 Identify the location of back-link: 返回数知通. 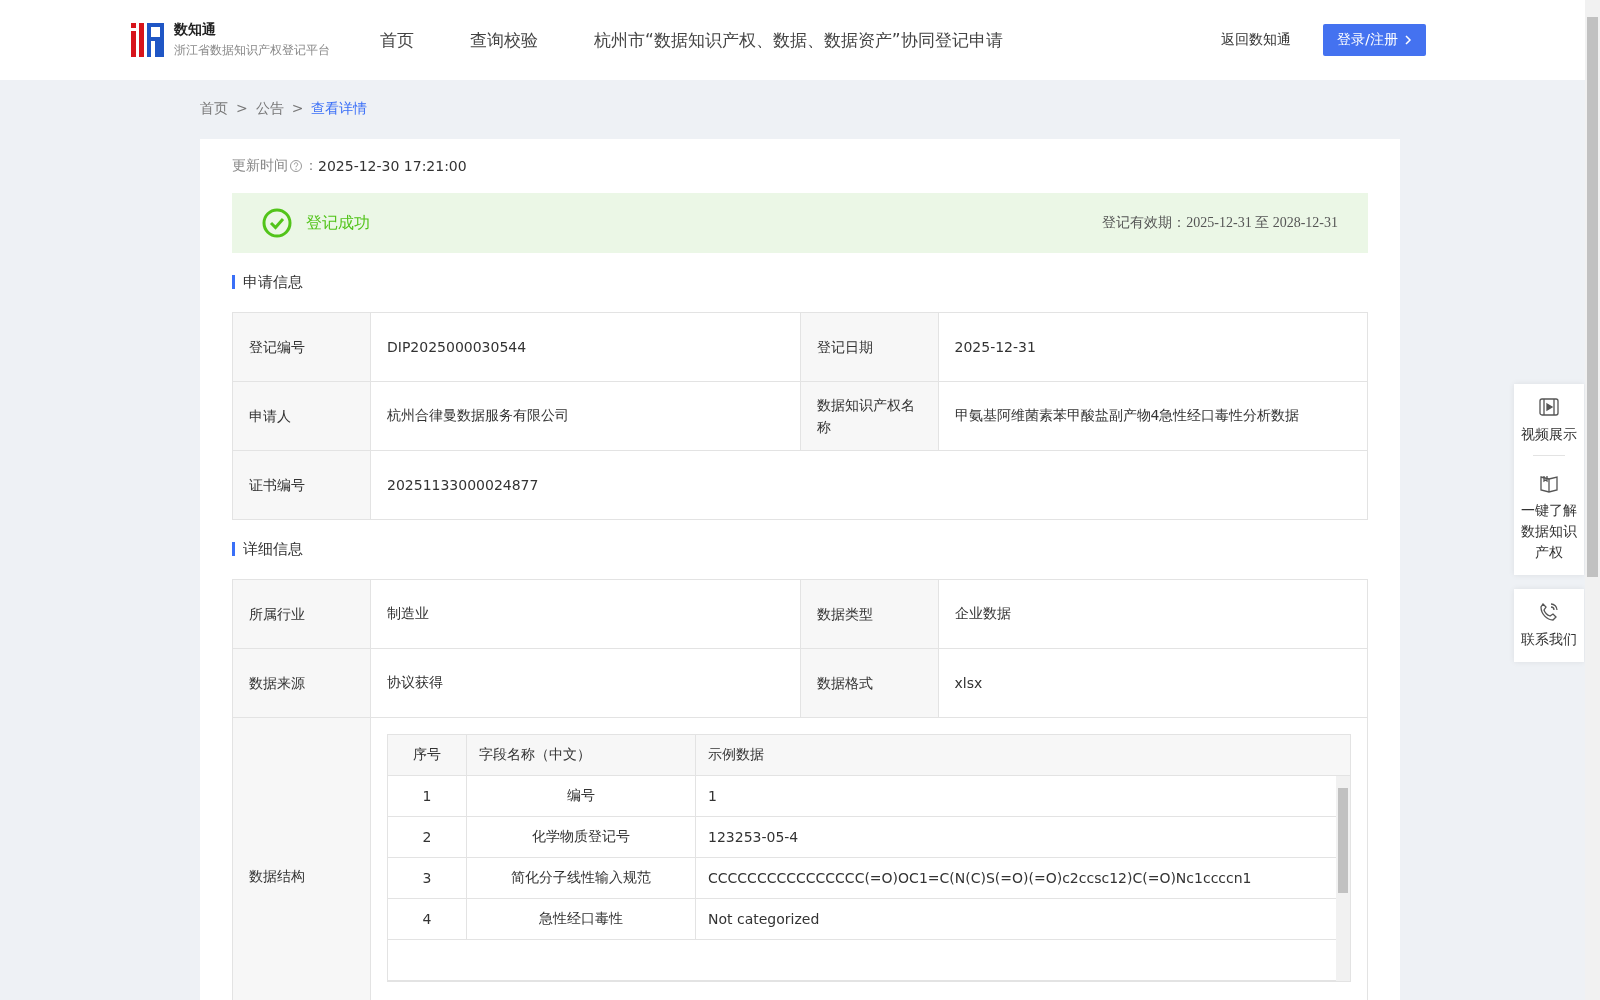
(1256, 40).